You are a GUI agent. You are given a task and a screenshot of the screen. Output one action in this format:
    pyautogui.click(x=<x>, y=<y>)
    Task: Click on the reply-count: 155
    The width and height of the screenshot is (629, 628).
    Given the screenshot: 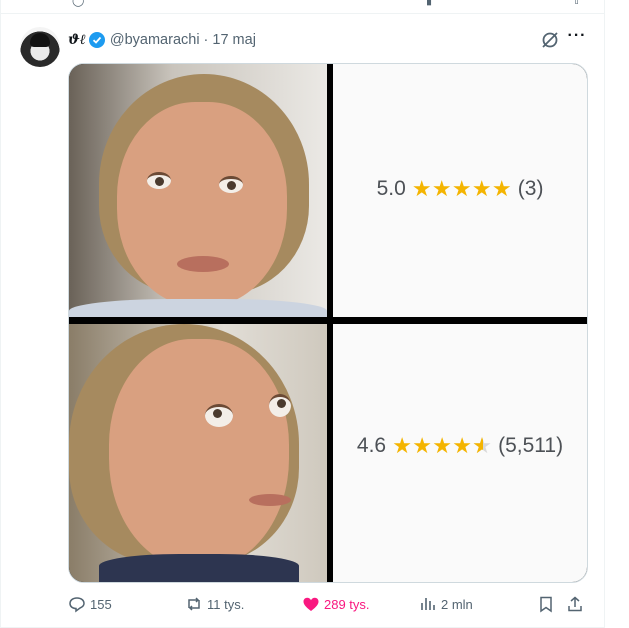 What is the action you would take?
    pyautogui.click(x=101, y=604)
    